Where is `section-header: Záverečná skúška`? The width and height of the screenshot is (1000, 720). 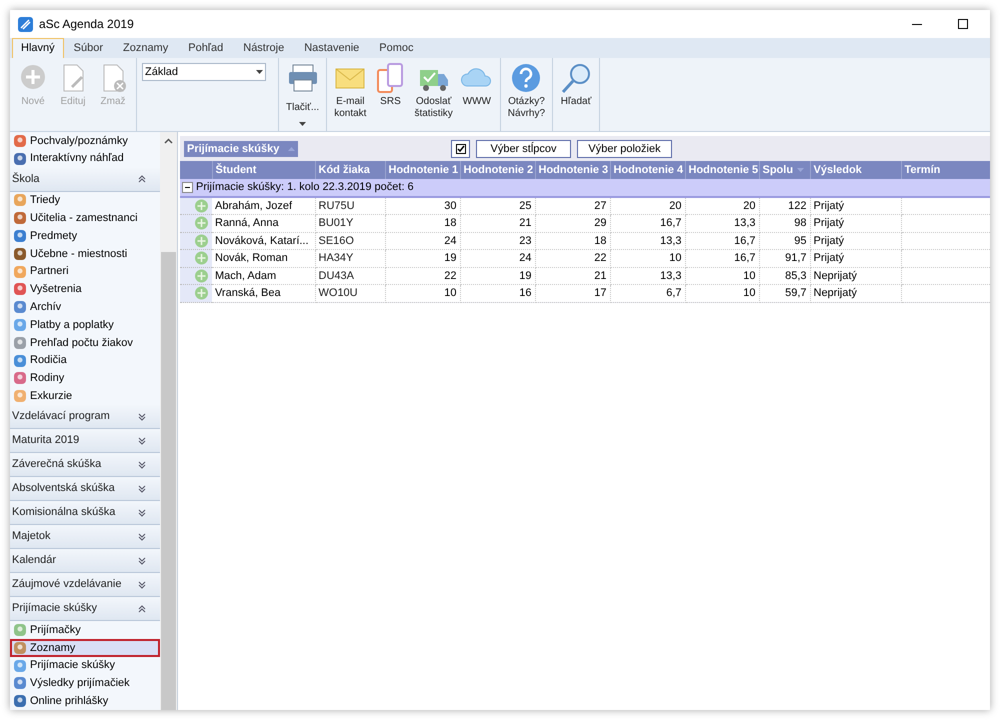 section-header: Záverečná skúška is located at coordinates (85, 465).